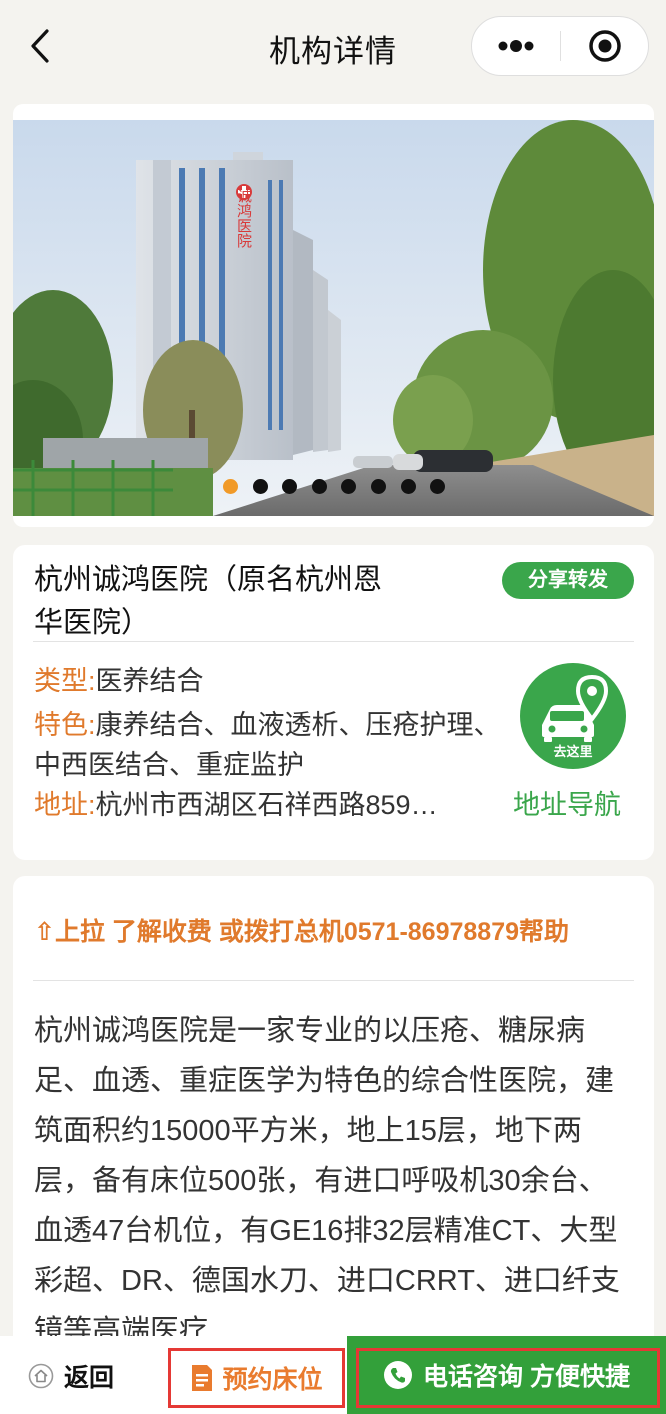 Image resolution: width=666 pixels, height=1414 pixels. What do you see at coordinates (65, 681) in the screenshot?
I see `type-label: 类型:` at bounding box center [65, 681].